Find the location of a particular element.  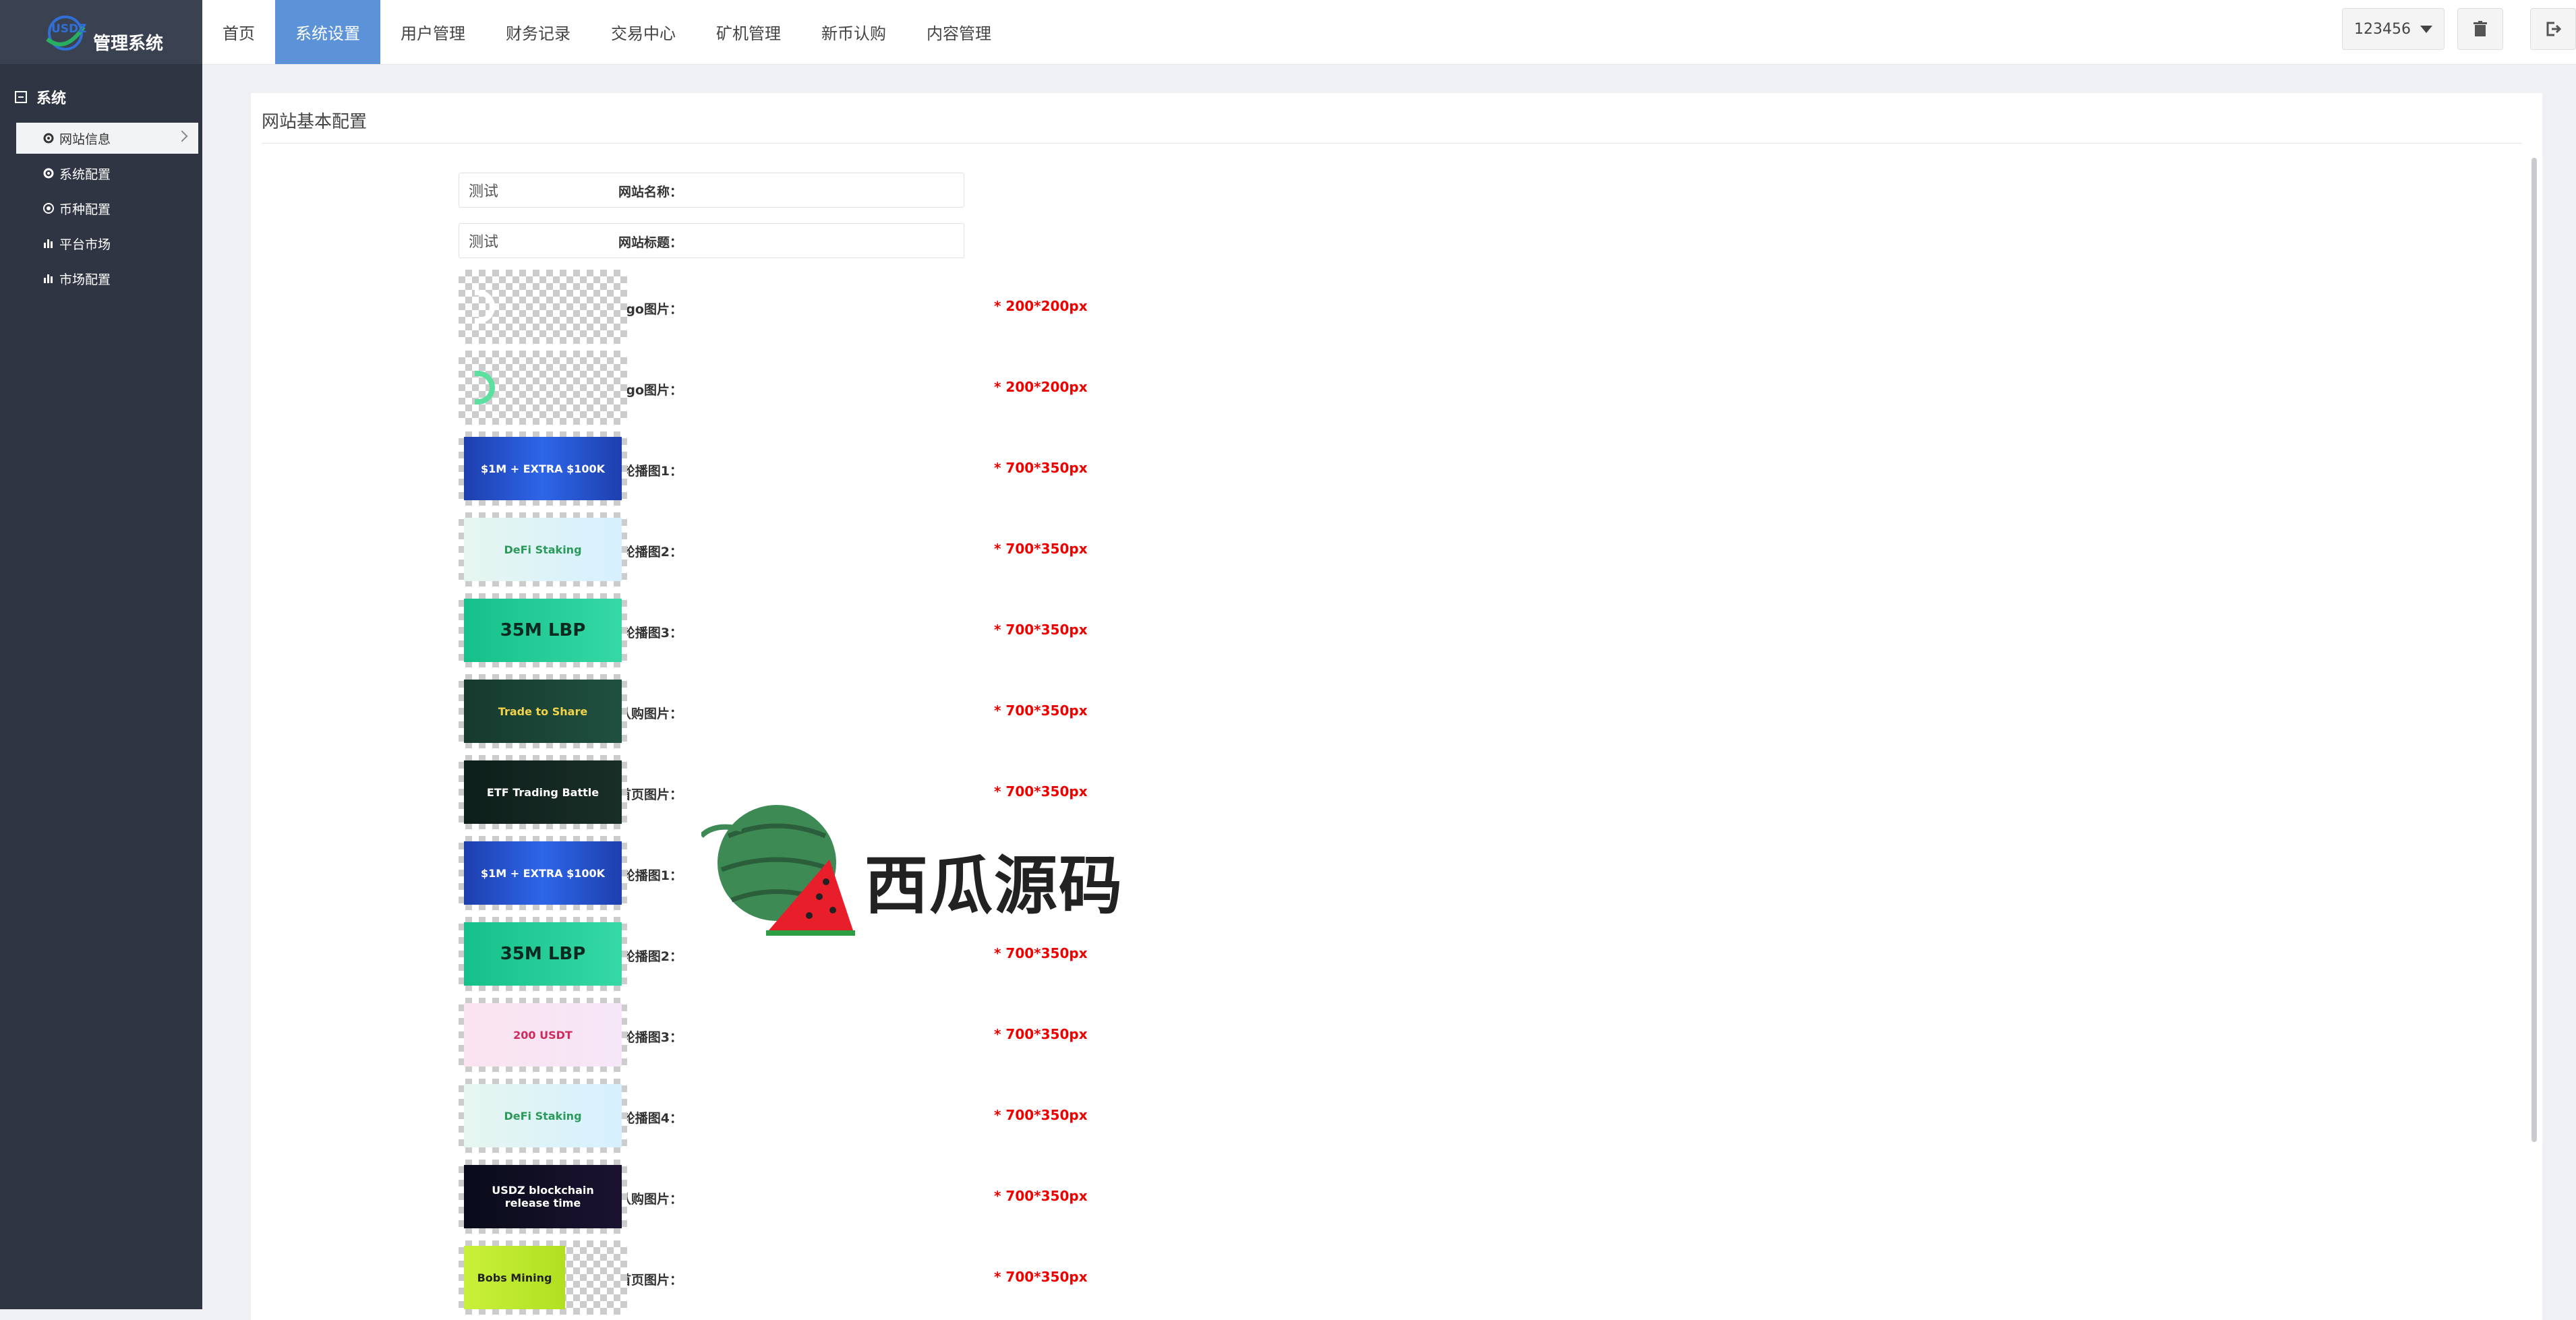

sidebar-item-system-config: 系统配置 is located at coordinates (109, 173).